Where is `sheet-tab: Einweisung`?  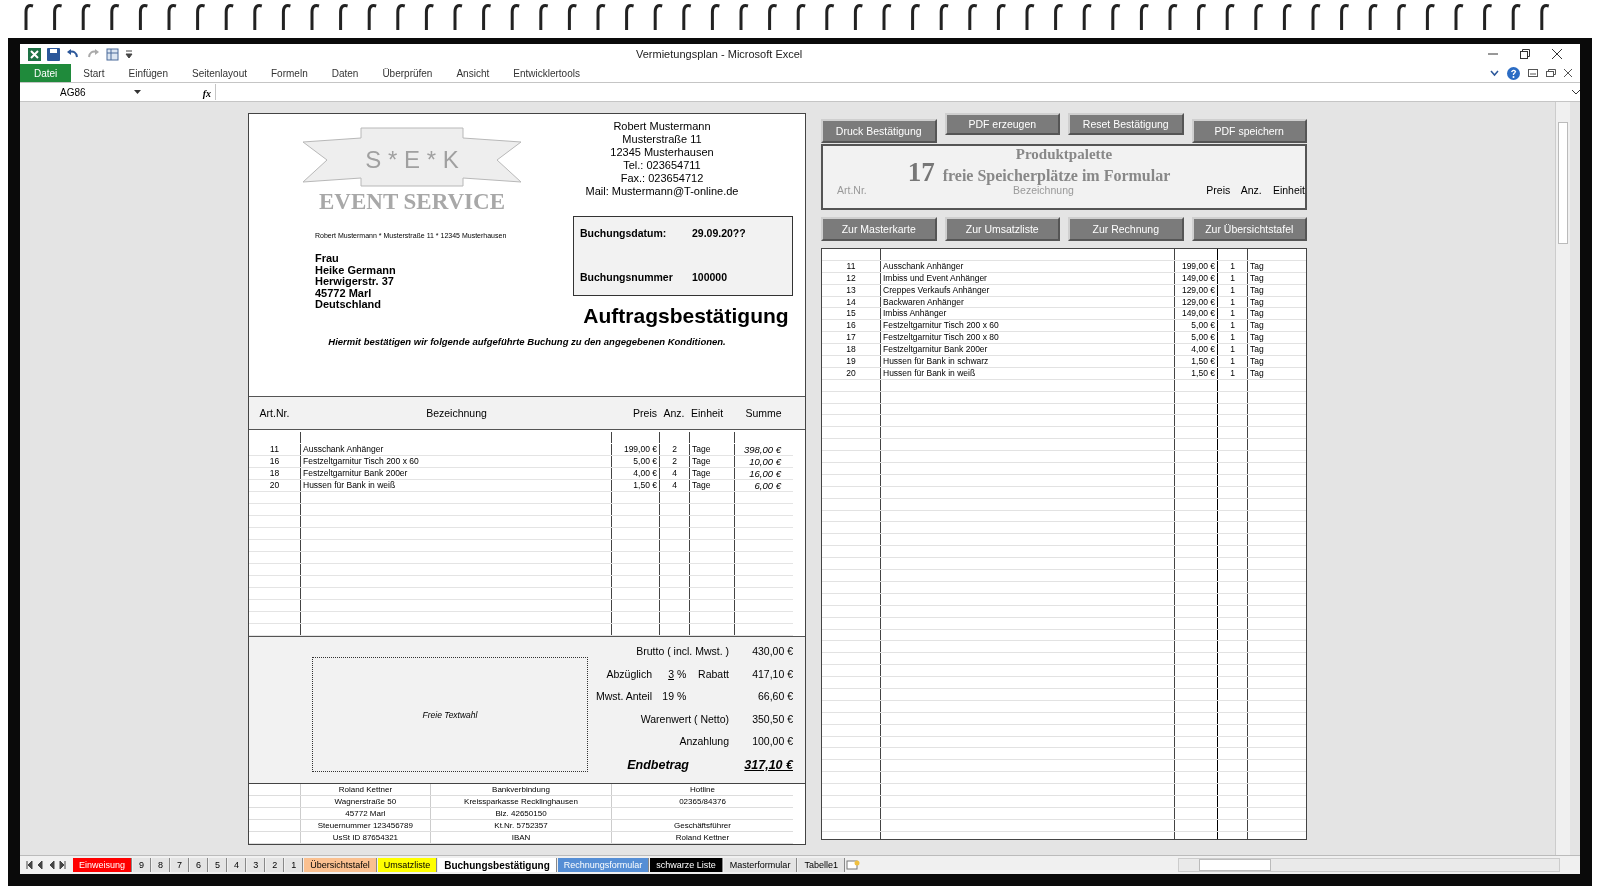
sheet-tab: Einweisung is located at coordinates (103, 865).